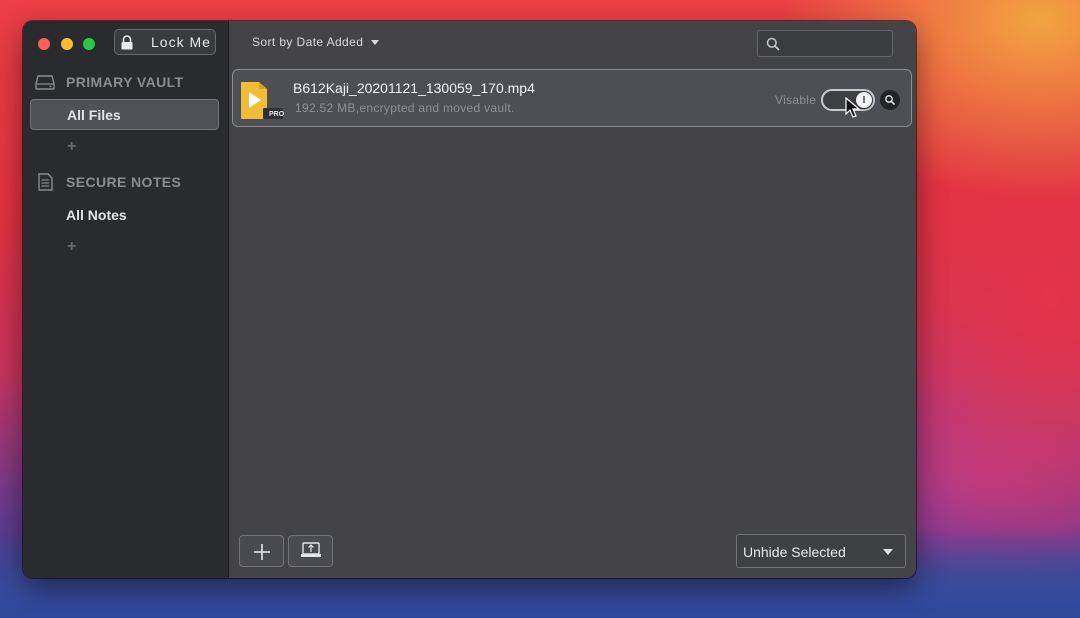 The width and height of the screenshot is (1080, 618). I want to click on unhide-selected-dropdown: Unhide Selected, so click(821, 551).